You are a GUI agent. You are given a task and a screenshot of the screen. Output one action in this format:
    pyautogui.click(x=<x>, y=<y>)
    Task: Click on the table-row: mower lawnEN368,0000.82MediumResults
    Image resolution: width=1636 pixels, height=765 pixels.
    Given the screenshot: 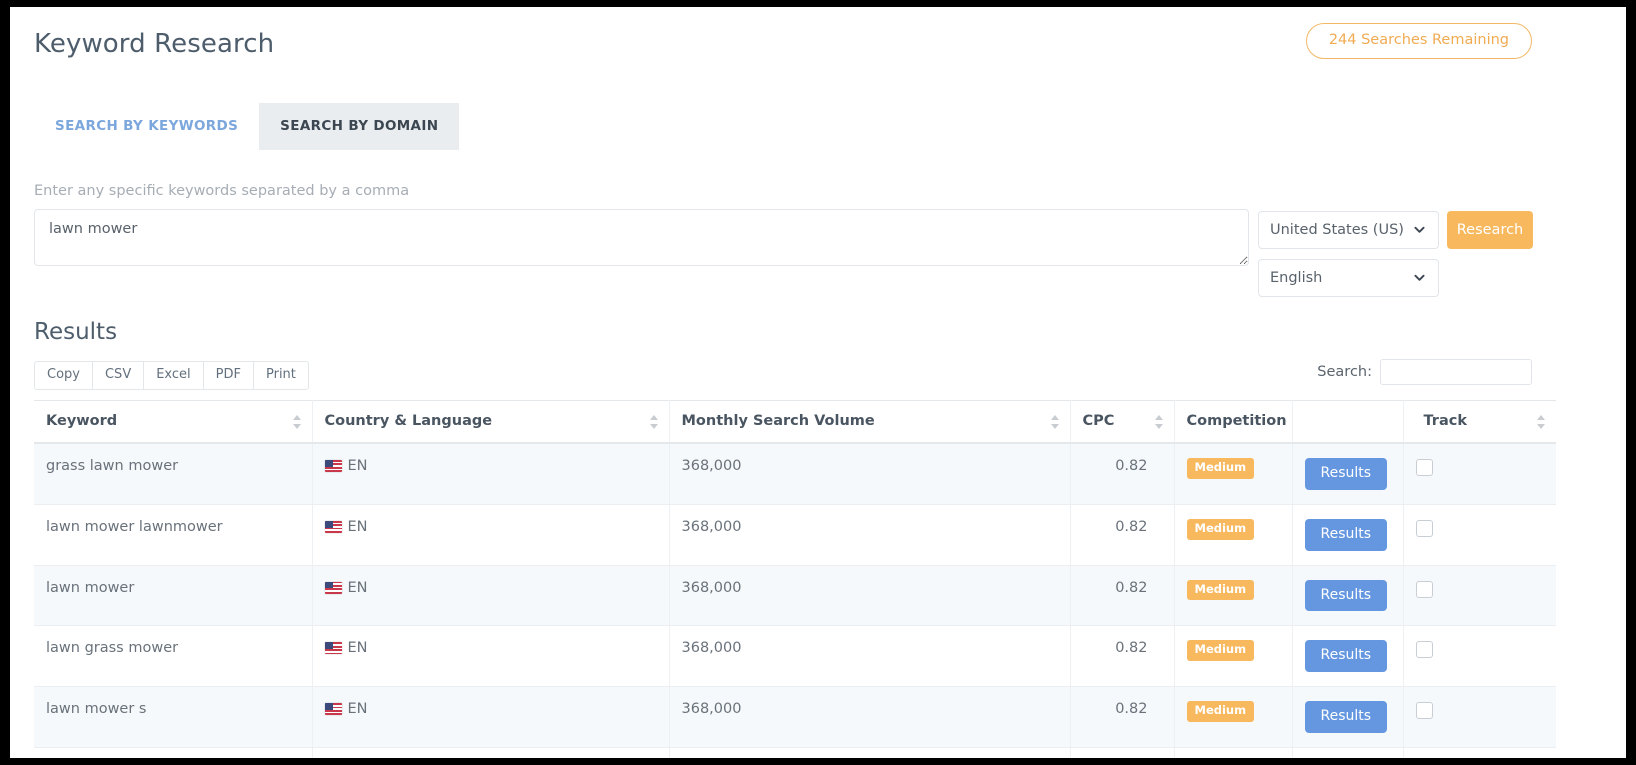 What is the action you would take?
    pyautogui.click(x=795, y=752)
    